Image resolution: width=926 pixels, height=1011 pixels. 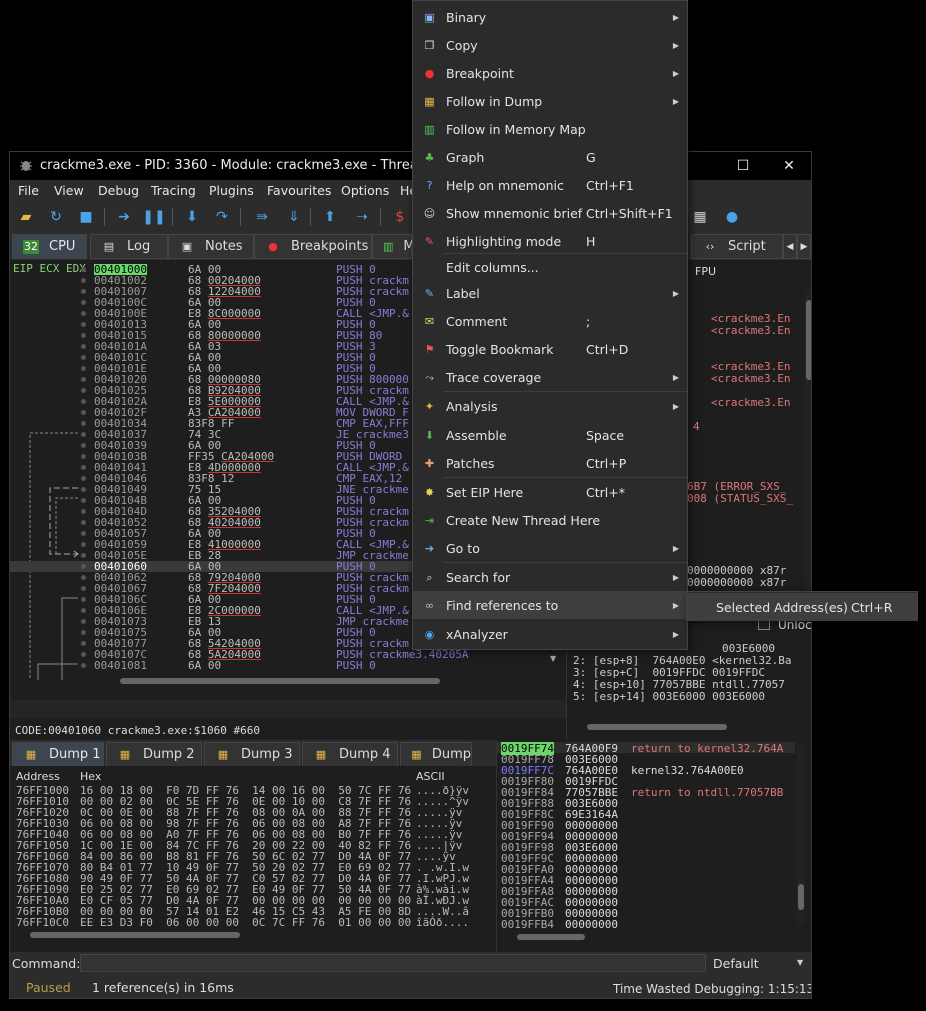 I want to click on stack-row: 0019FFB0 00000000, so click(x=646, y=913).